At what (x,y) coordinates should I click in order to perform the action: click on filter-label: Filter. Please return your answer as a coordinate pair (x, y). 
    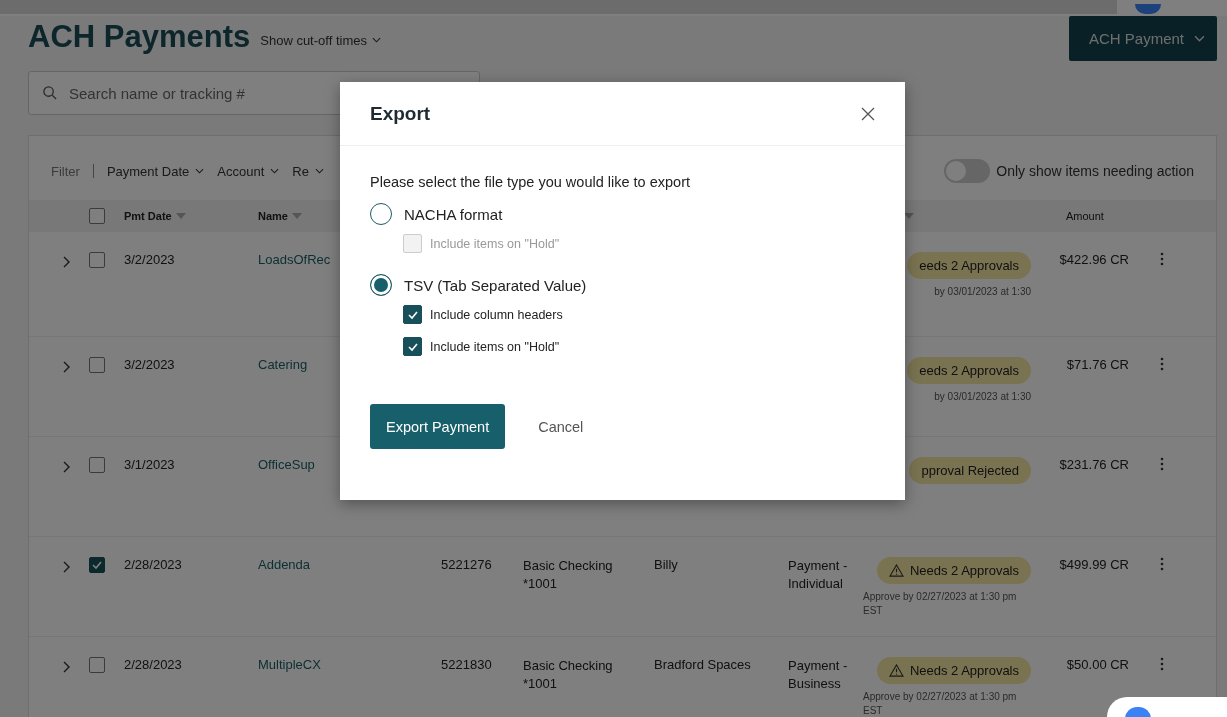
    Looking at the image, I should click on (65, 171).